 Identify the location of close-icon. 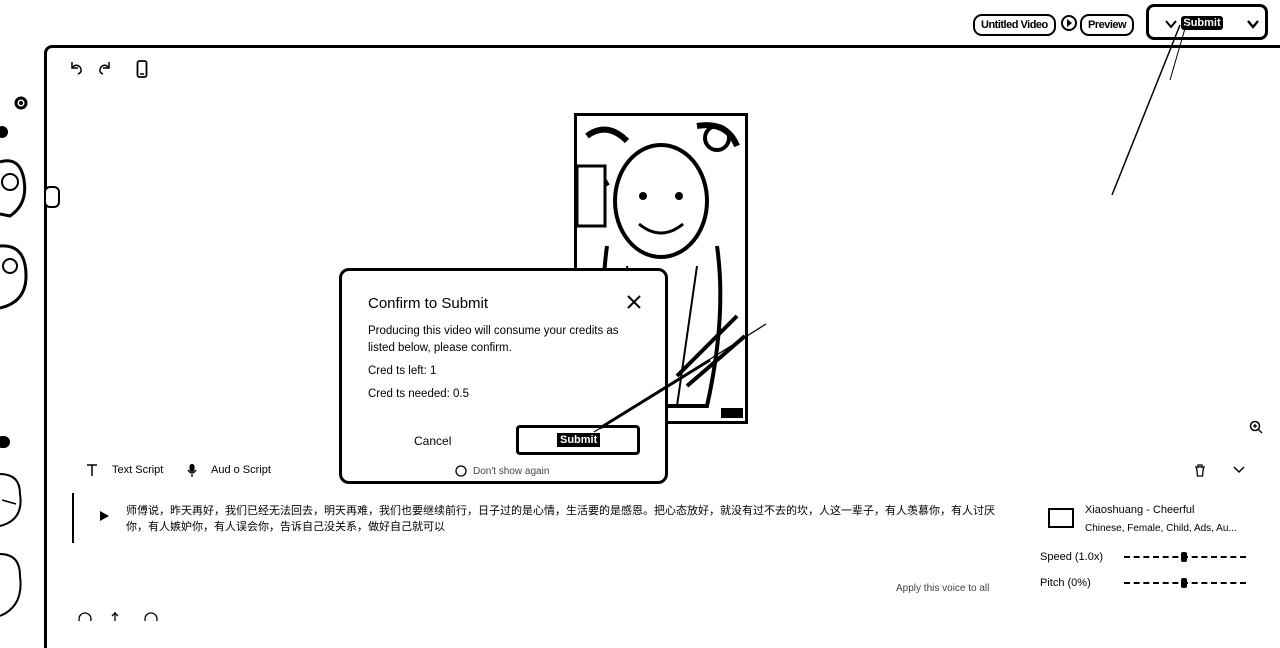
(634, 302).